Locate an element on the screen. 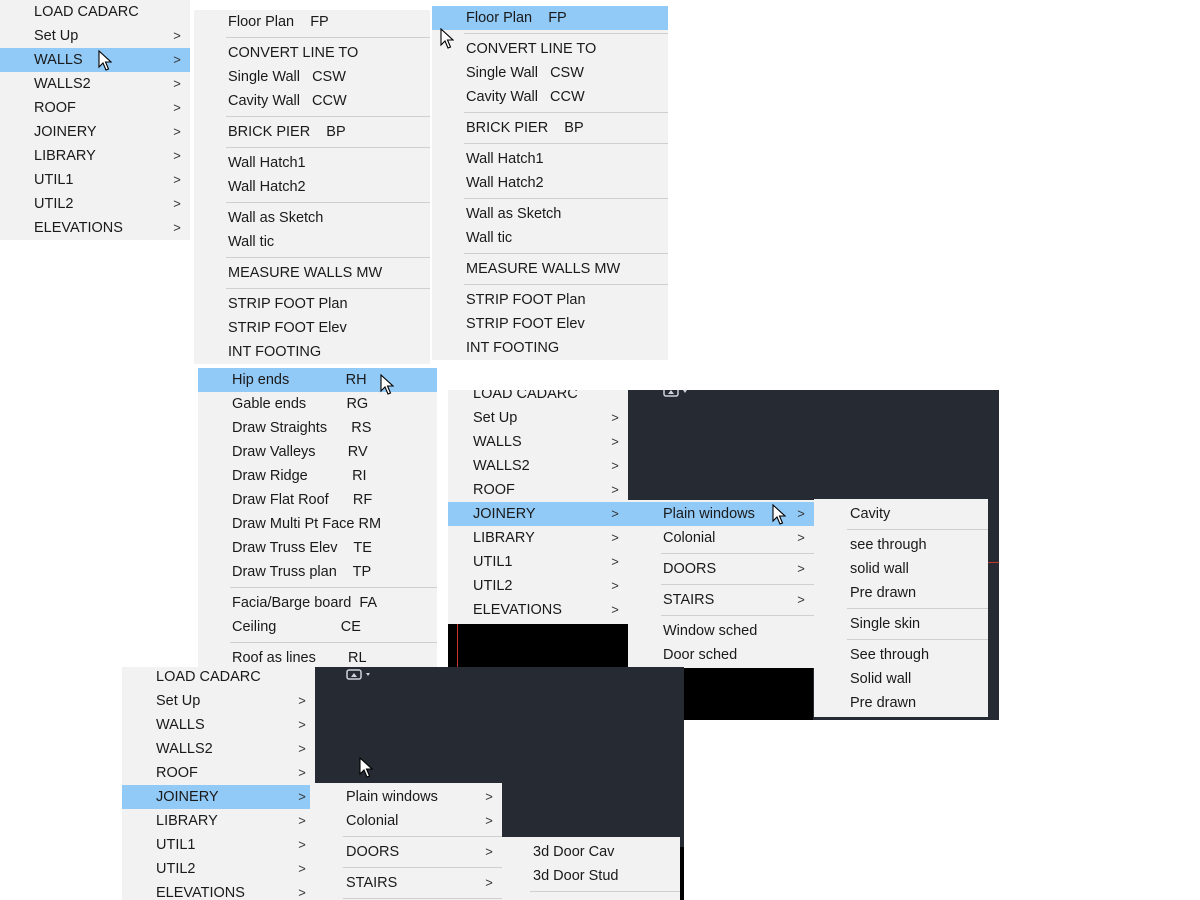 This screenshot has width=1200, height=900. menu-item-ceiling: Ceiling CE is located at coordinates (317, 627).